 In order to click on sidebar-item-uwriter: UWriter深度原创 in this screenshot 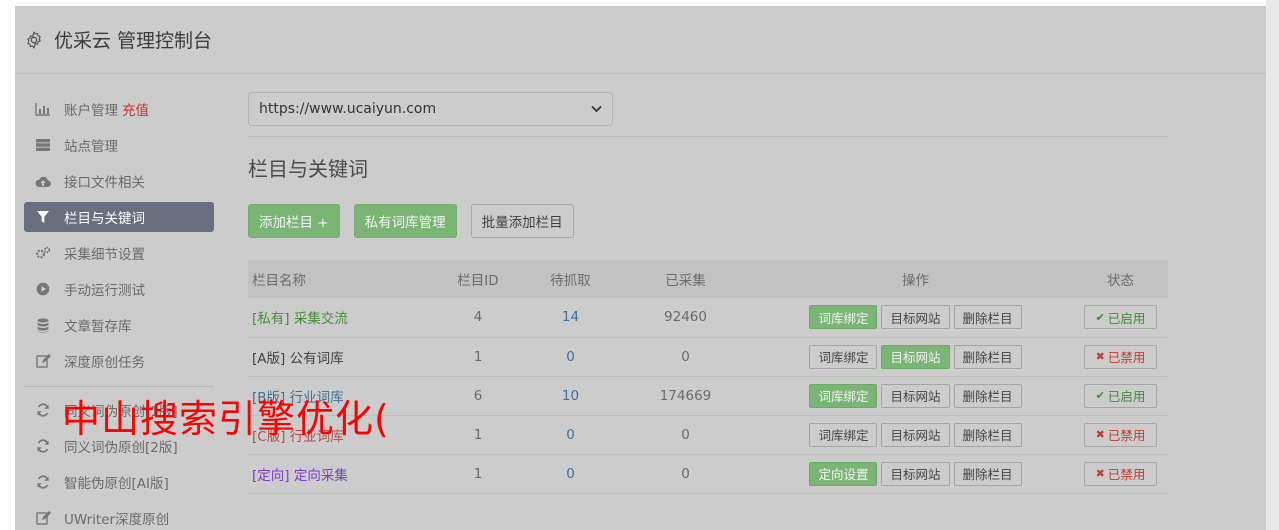, I will do `click(119, 516)`.